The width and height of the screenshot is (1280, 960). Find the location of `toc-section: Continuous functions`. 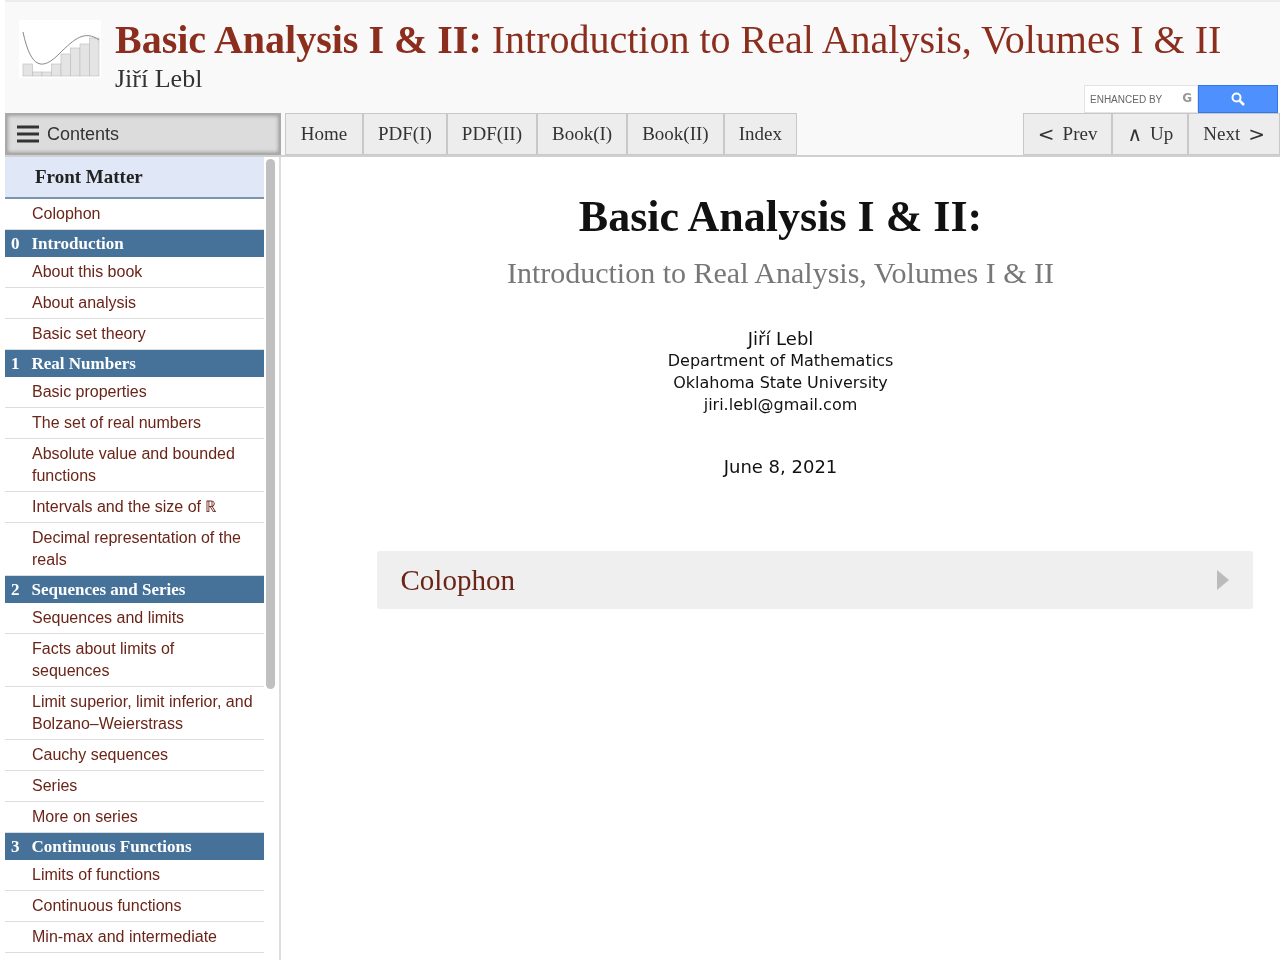

toc-section: Continuous functions is located at coordinates (134, 906).